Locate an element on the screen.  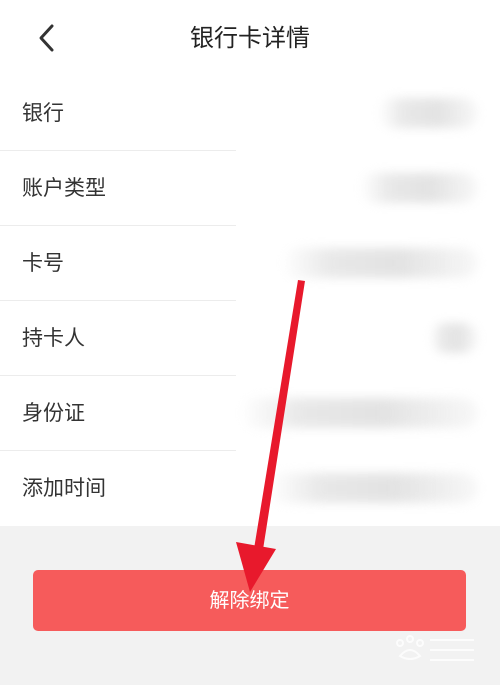
row-label-card-holder: 持卡人 is located at coordinates (53, 338).